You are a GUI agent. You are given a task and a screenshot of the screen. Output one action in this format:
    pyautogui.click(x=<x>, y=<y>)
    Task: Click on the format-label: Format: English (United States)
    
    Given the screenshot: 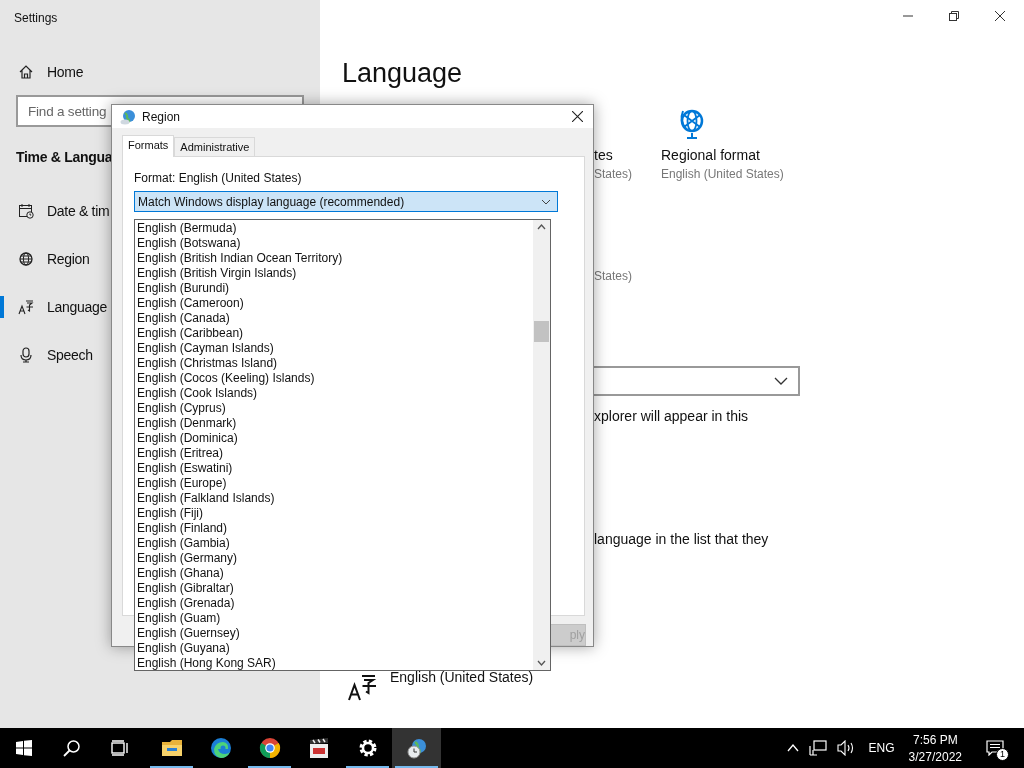 What is the action you would take?
    pyautogui.click(x=218, y=178)
    